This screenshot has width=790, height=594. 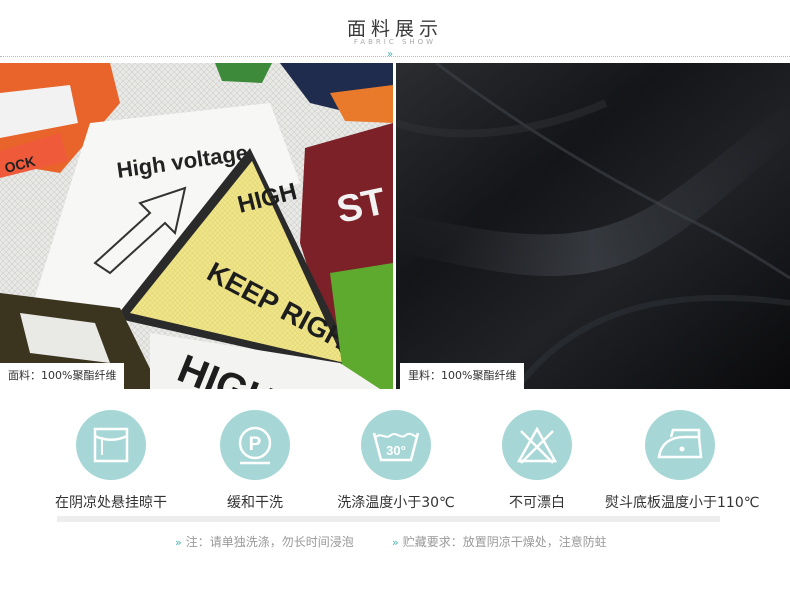 I want to click on care-label: 不可漂白, so click(x=537, y=503).